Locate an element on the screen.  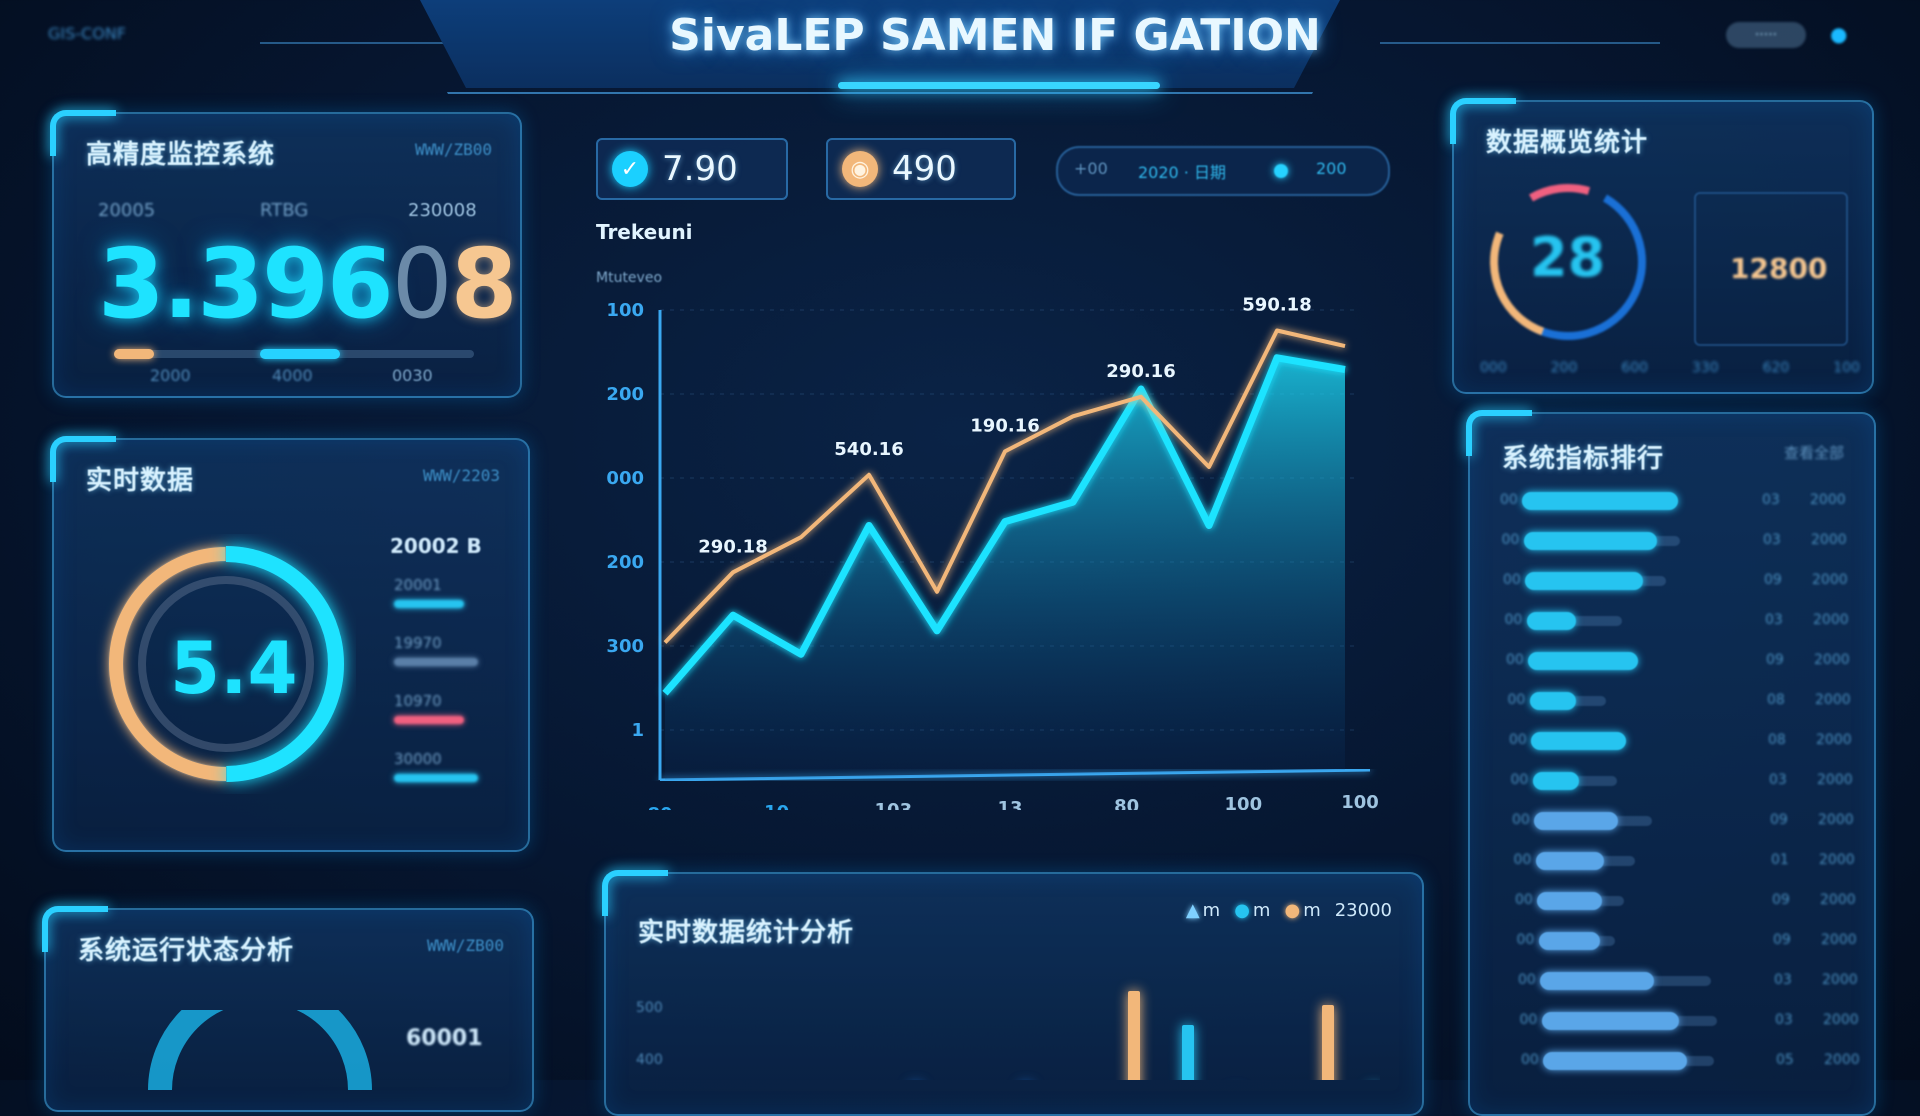
right-top-ring-value: 28 is located at coordinates (1568, 257).